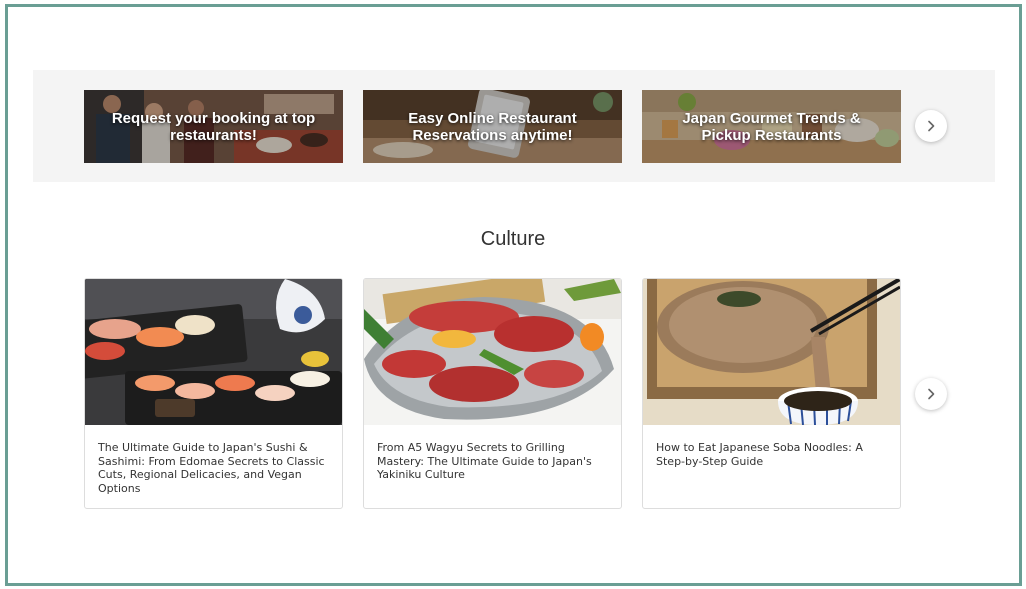 The image size is (1026, 589). Describe the element at coordinates (213, 352) in the screenshot. I see `article-sushi-image` at that location.